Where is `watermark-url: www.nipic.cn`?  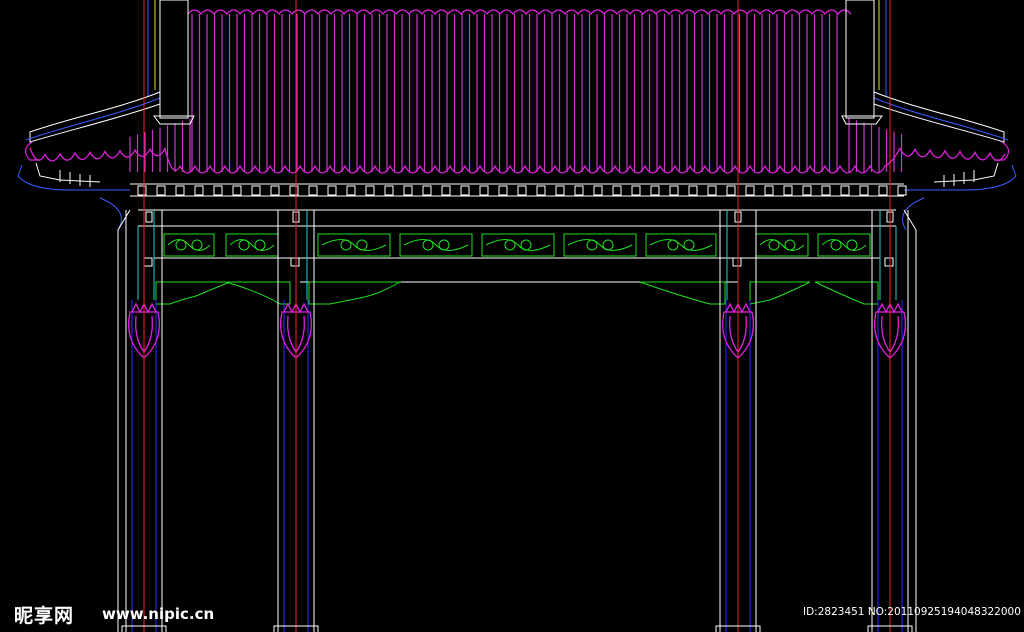 watermark-url: www.nipic.cn is located at coordinates (158, 614).